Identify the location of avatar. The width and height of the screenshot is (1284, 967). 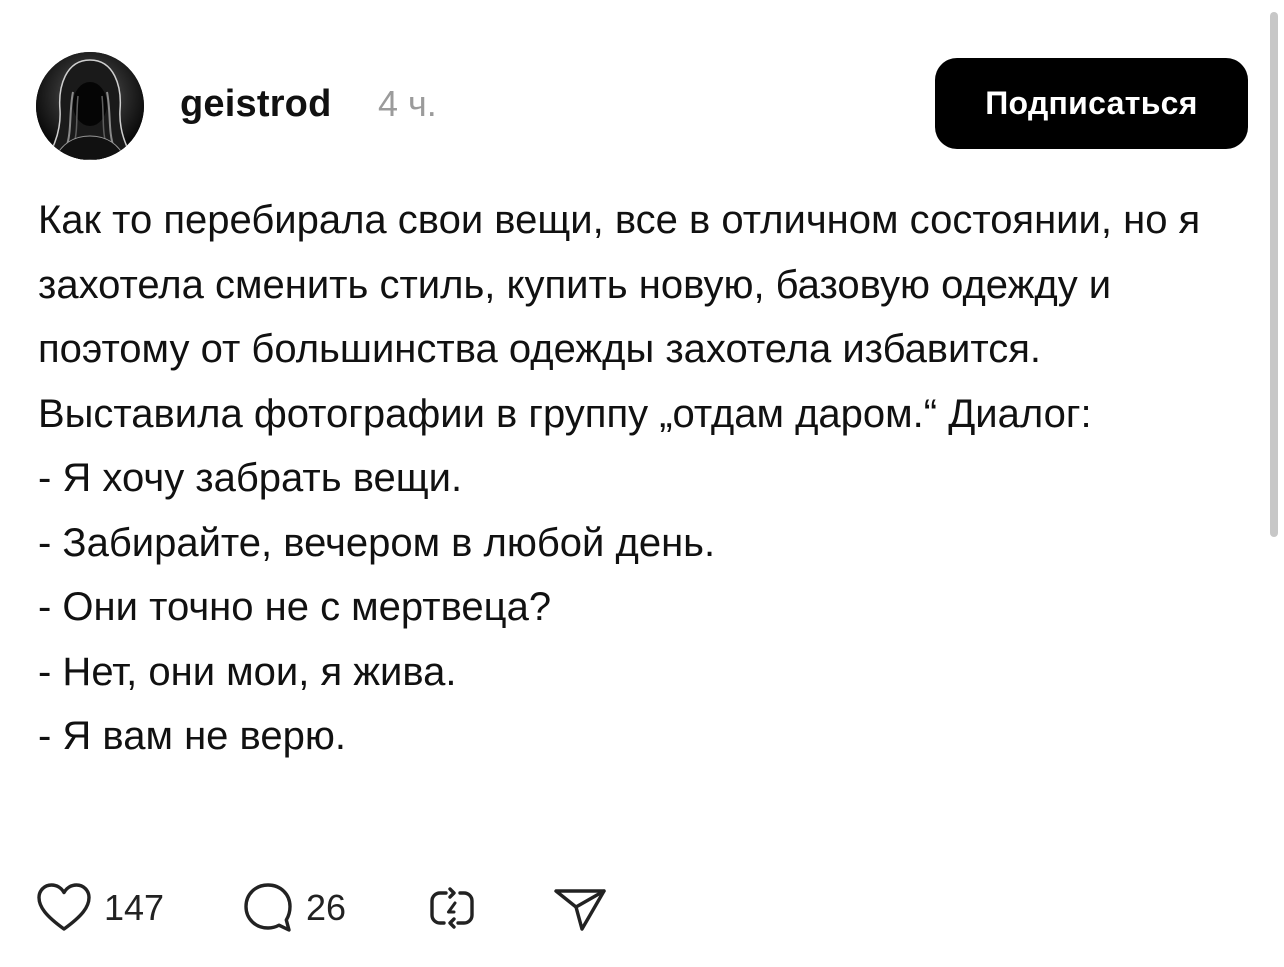
(90, 106).